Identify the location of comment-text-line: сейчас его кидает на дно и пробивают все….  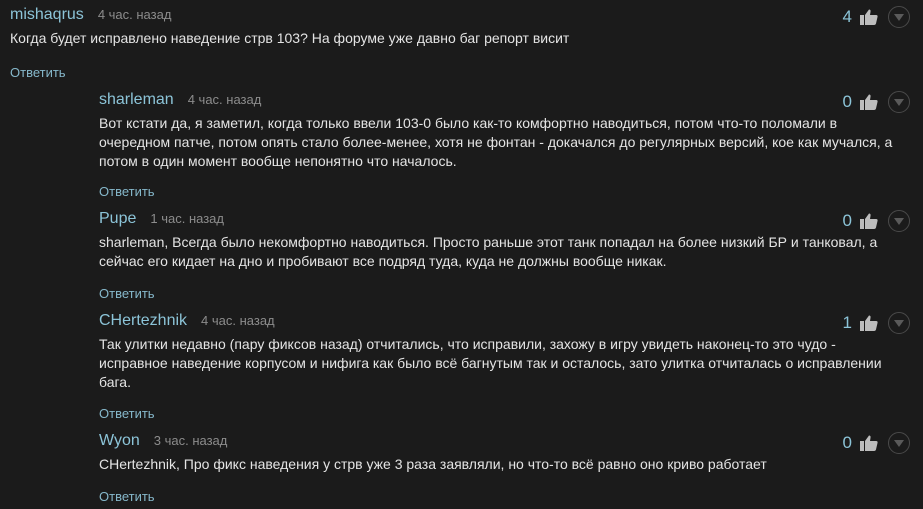
(383, 261).